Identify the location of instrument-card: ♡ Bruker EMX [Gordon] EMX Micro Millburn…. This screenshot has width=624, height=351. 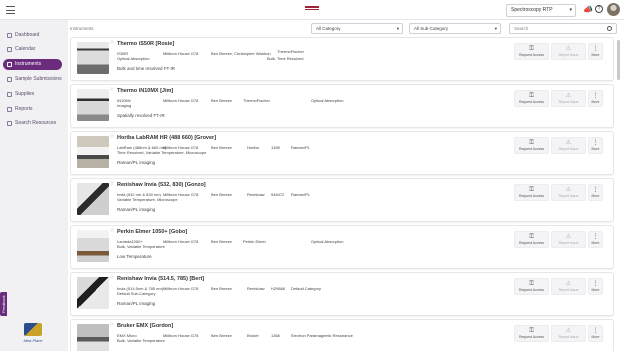
(342, 335).